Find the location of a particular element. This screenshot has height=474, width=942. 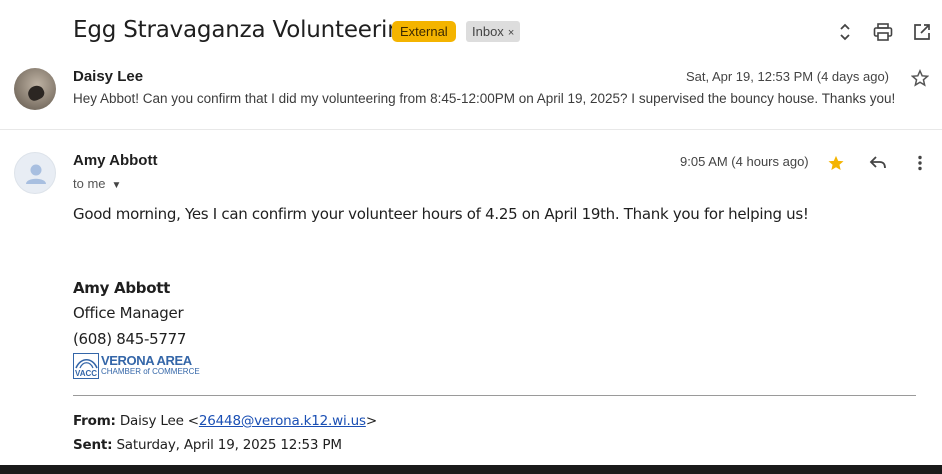

logo-mark: VACC is located at coordinates (86, 366).